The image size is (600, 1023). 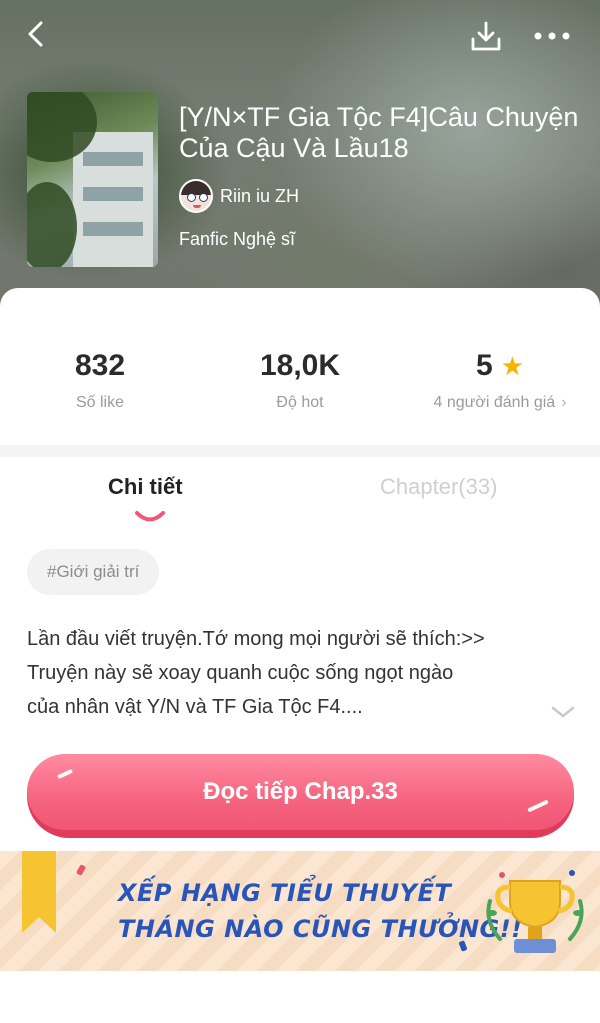 What do you see at coordinates (512, 366) in the screenshot?
I see `star-icon: ★` at bounding box center [512, 366].